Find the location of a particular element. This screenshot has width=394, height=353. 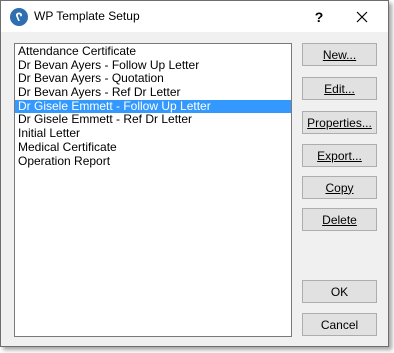

list-item: Dr Gisele Emmett - Ref Dr Letter is located at coordinates (153, 120).